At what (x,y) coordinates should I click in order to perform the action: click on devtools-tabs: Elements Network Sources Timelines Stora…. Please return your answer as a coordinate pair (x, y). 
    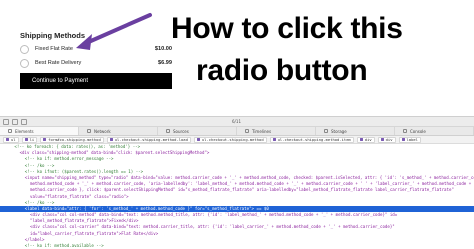
    Looking at the image, I should click on (237, 131).